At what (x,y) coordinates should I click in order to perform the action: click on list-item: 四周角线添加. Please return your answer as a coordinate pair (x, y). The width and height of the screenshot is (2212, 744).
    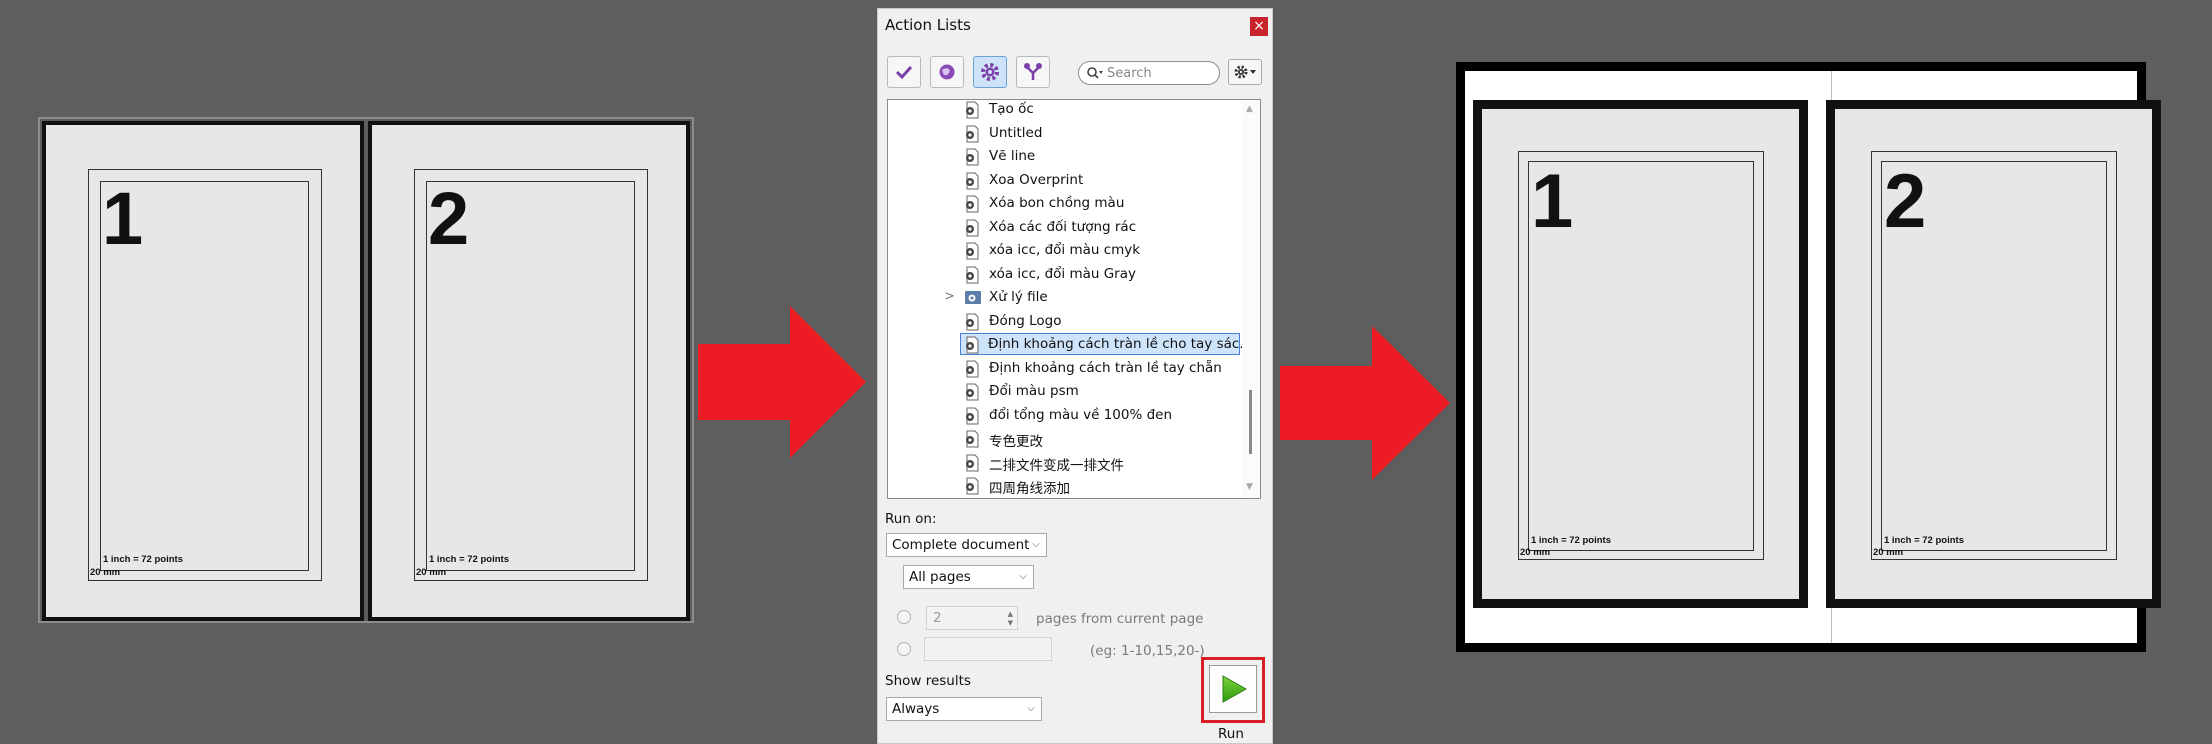
    Looking at the image, I should click on (1064, 485).